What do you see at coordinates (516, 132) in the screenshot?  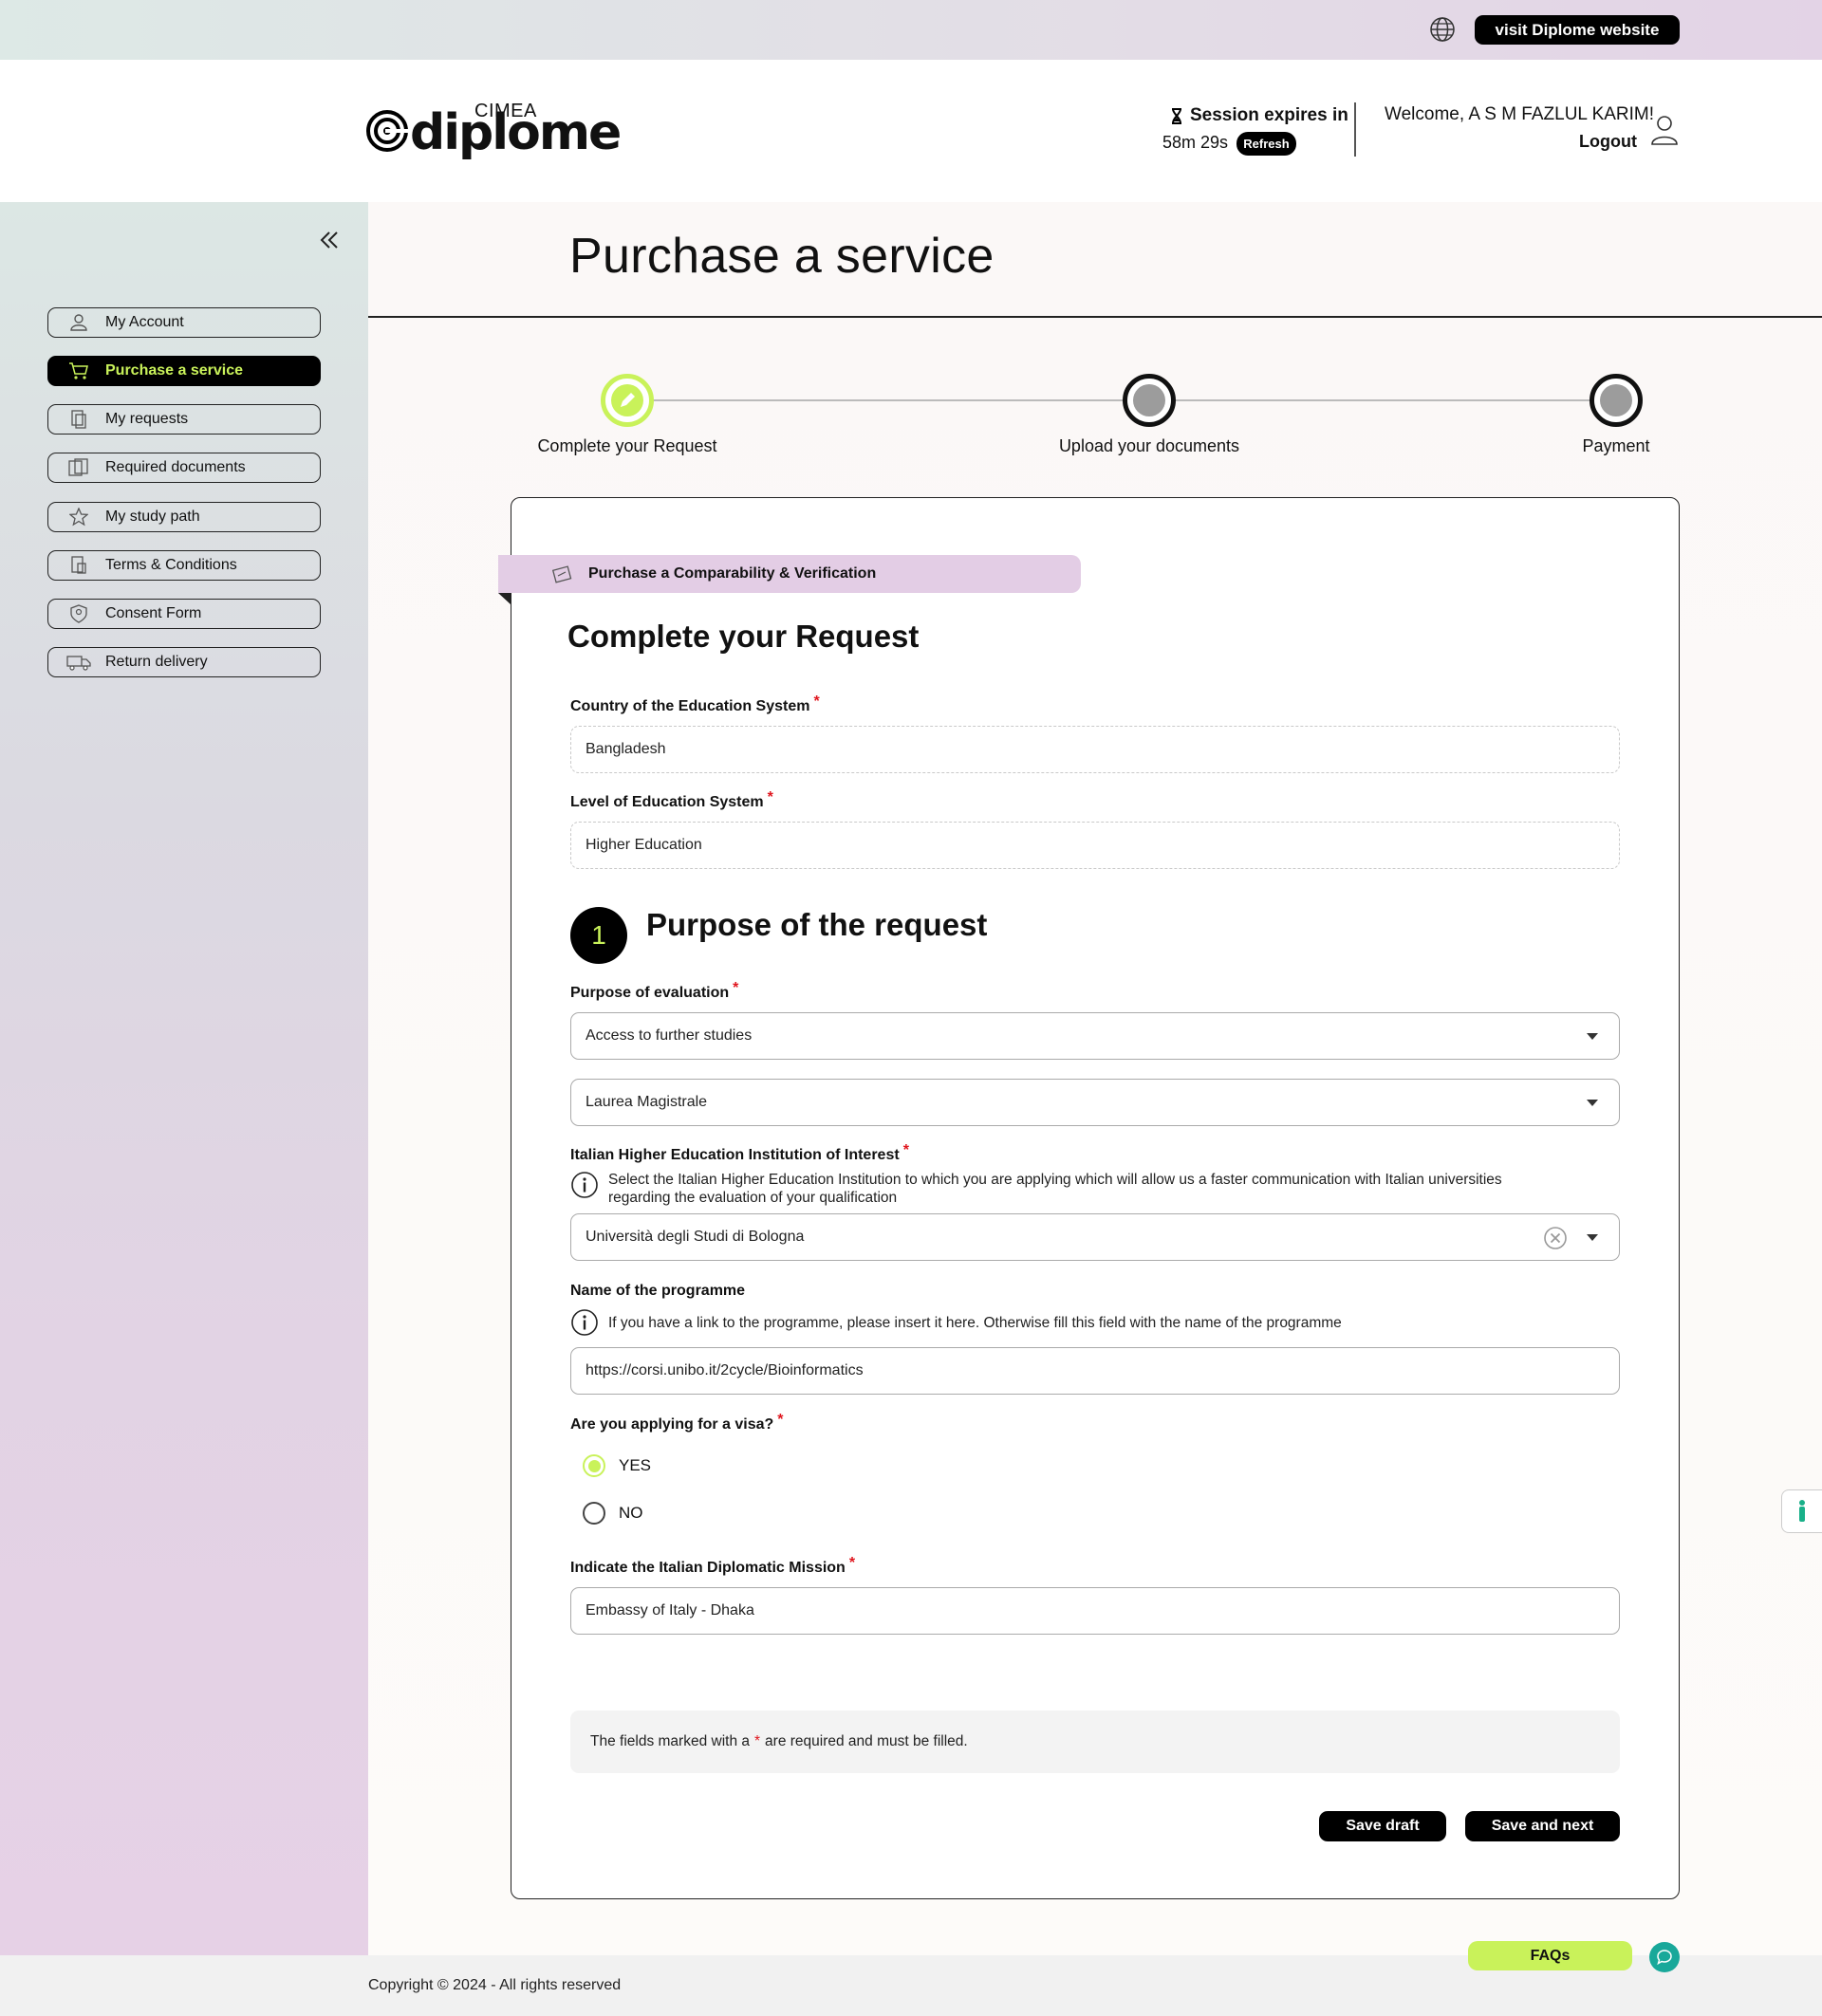 I see `logo-wordmark: diplome` at bounding box center [516, 132].